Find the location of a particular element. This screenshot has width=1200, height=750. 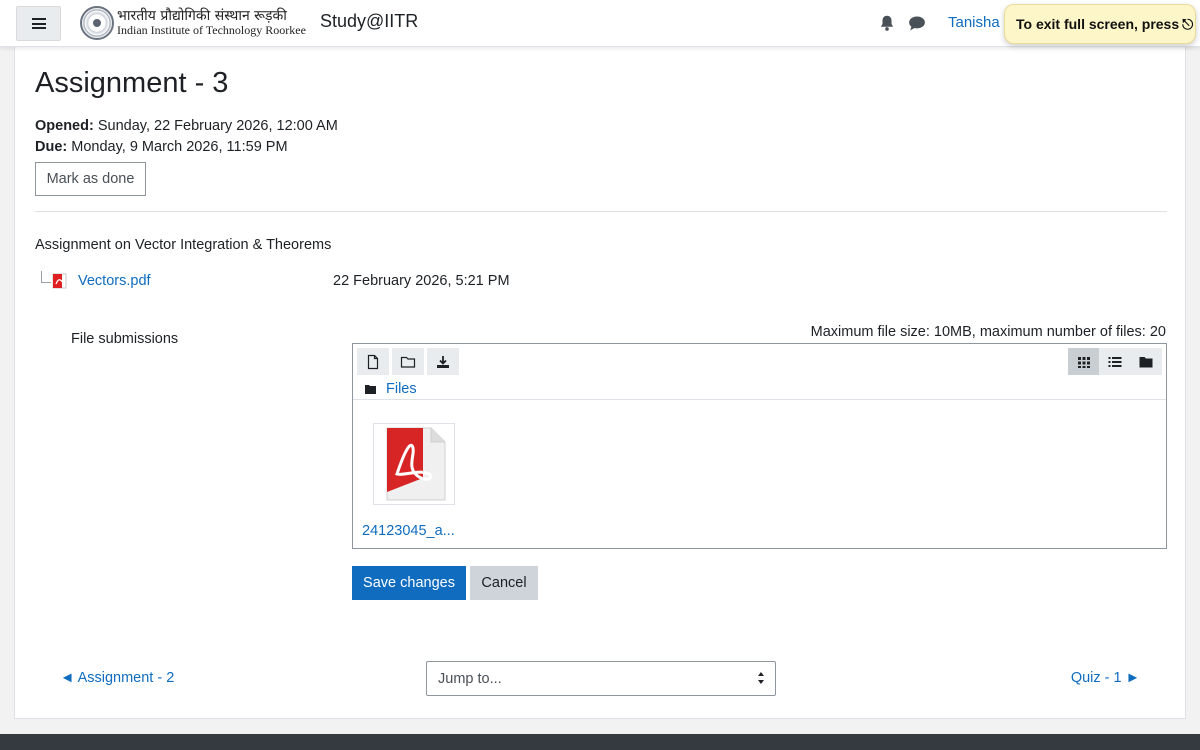

folder-icon is located at coordinates (370, 389).